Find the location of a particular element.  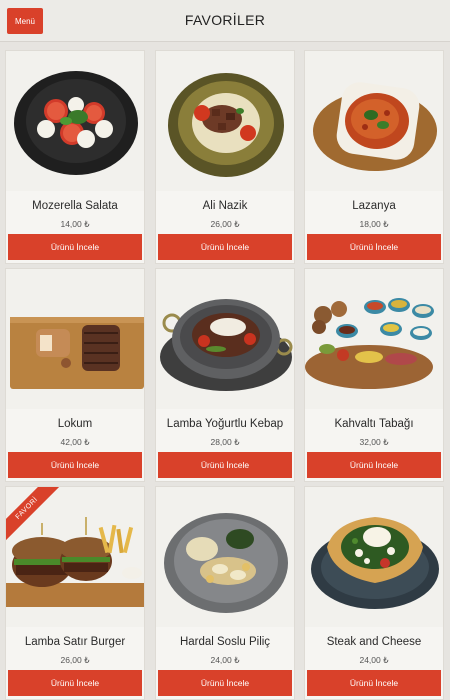

product-price: 18,00 ₺ is located at coordinates (374, 224).